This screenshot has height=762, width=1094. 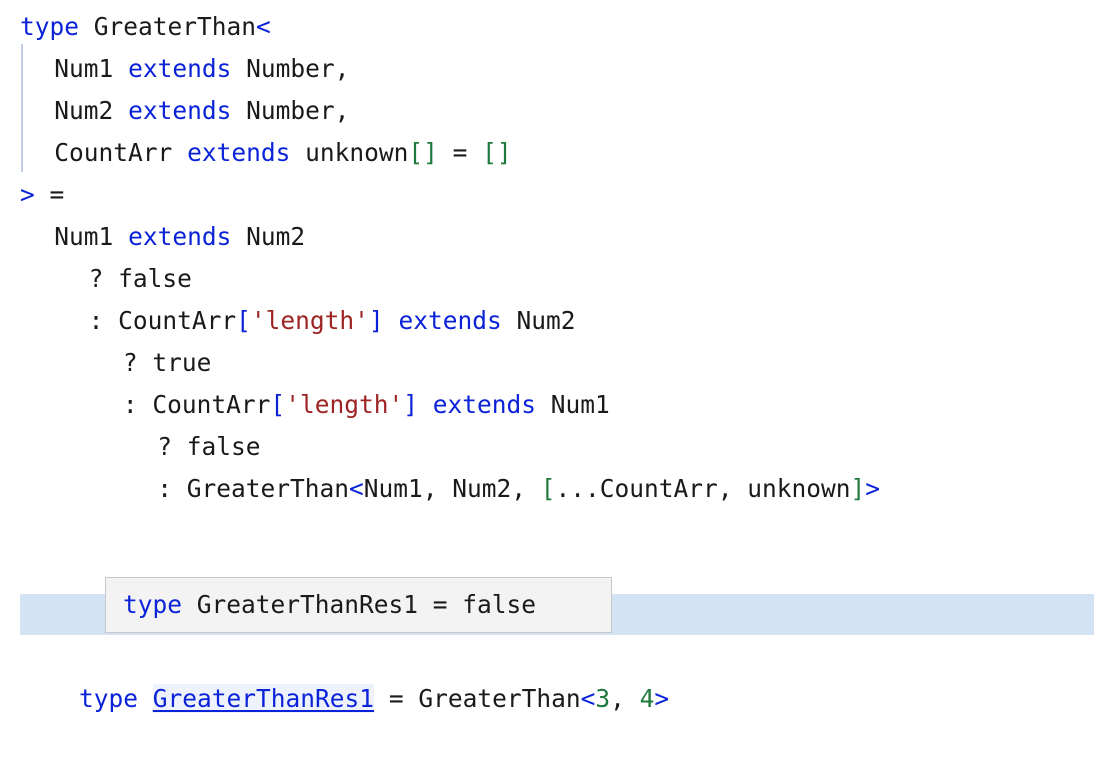 What do you see at coordinates (267, 488) in the screenshot?
I see `line-11-token-1: GreaterThan` at bounding box center [267, 488].